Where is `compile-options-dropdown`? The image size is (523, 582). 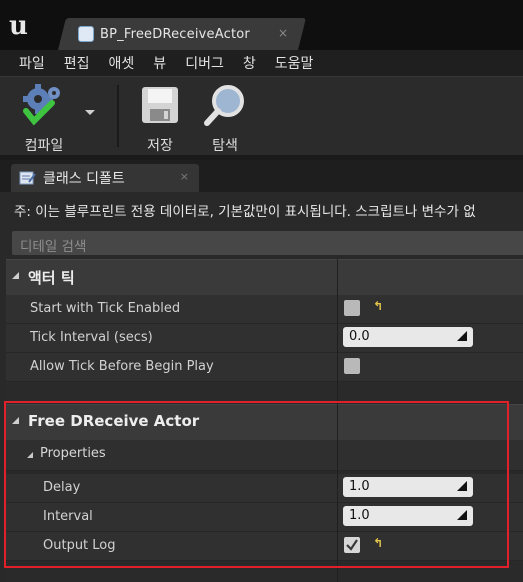 compile-options-dropdown is located at coordinates (90, 113).